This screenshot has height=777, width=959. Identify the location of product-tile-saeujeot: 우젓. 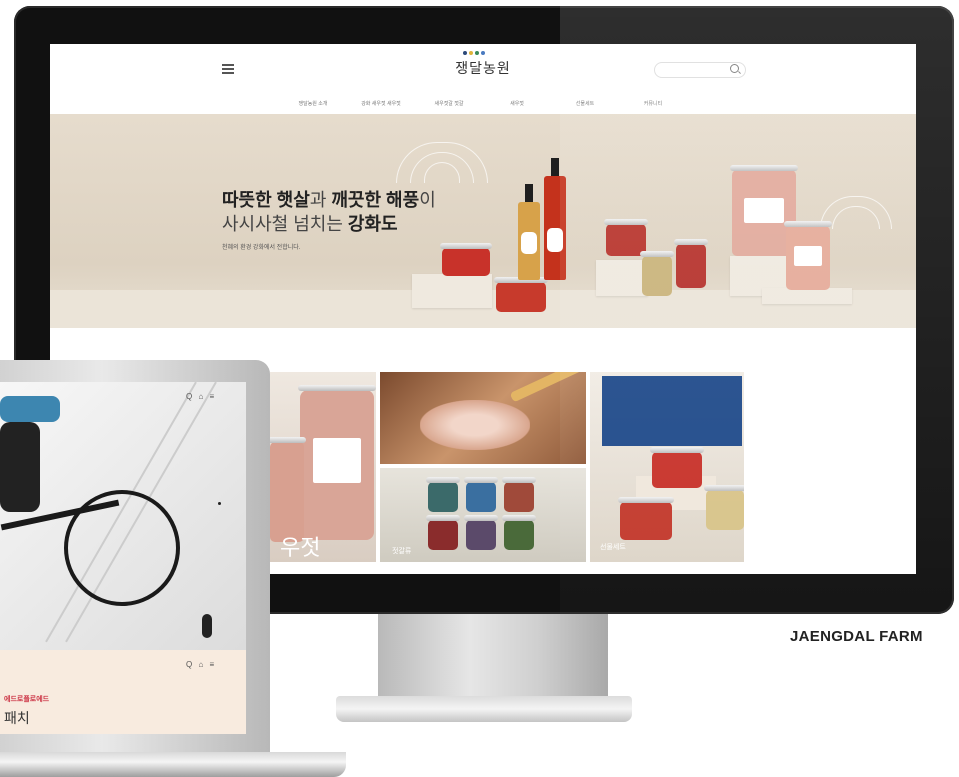
(323, 467).